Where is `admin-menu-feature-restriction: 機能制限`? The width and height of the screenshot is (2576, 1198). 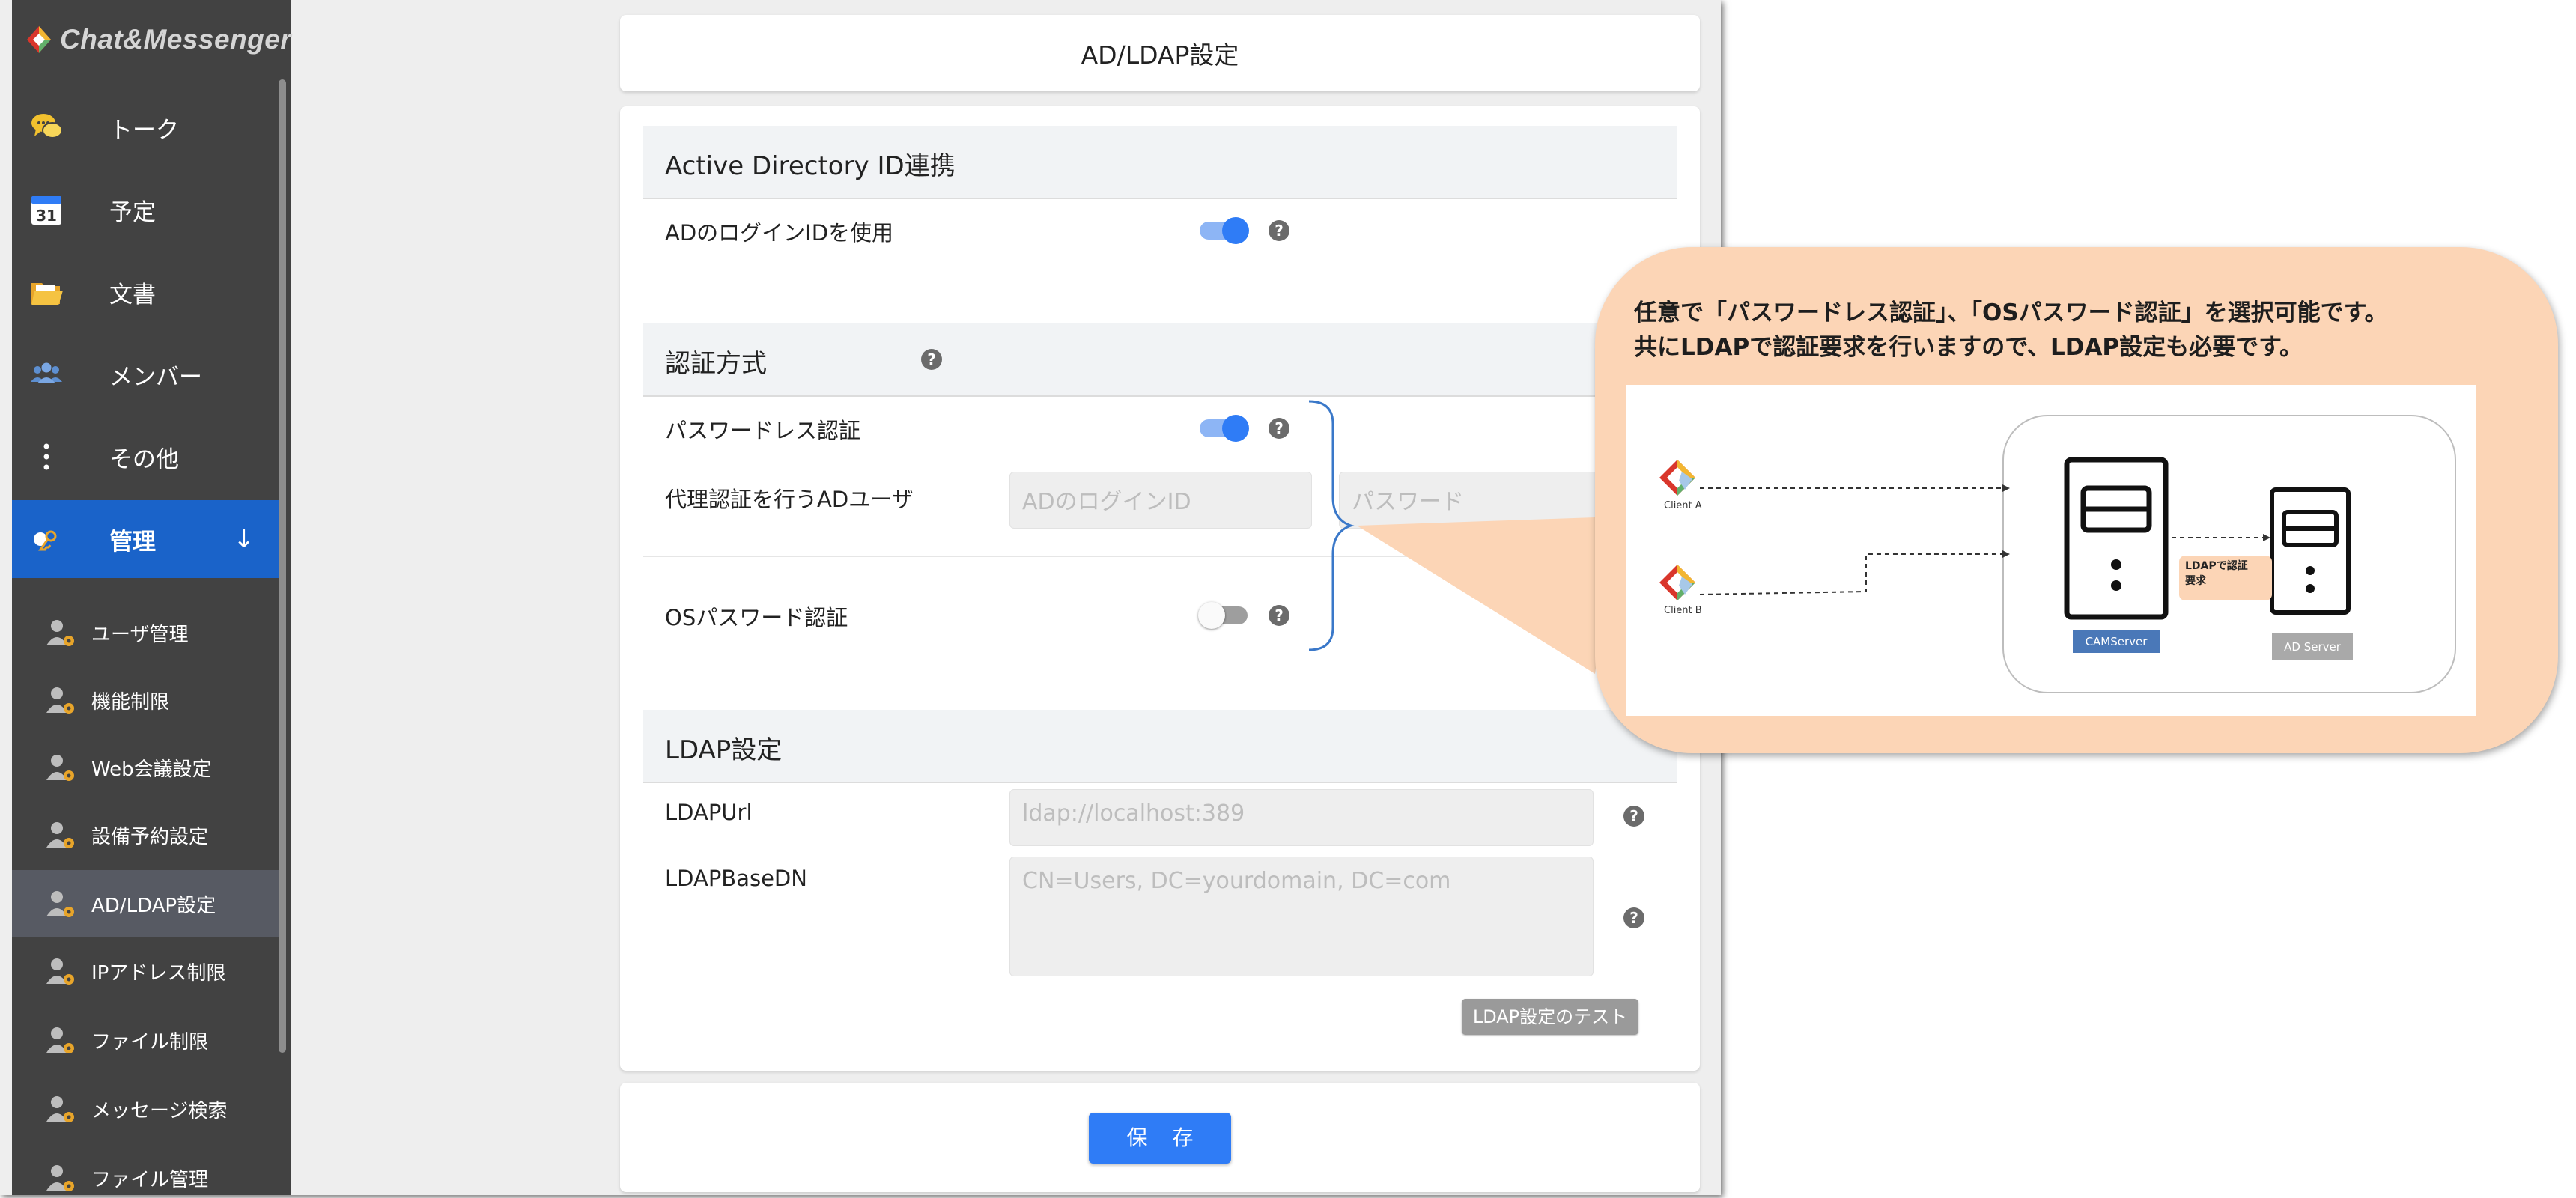 admin-menu-feature-restriction: 機能制限 is located at coordinates (145, 700).